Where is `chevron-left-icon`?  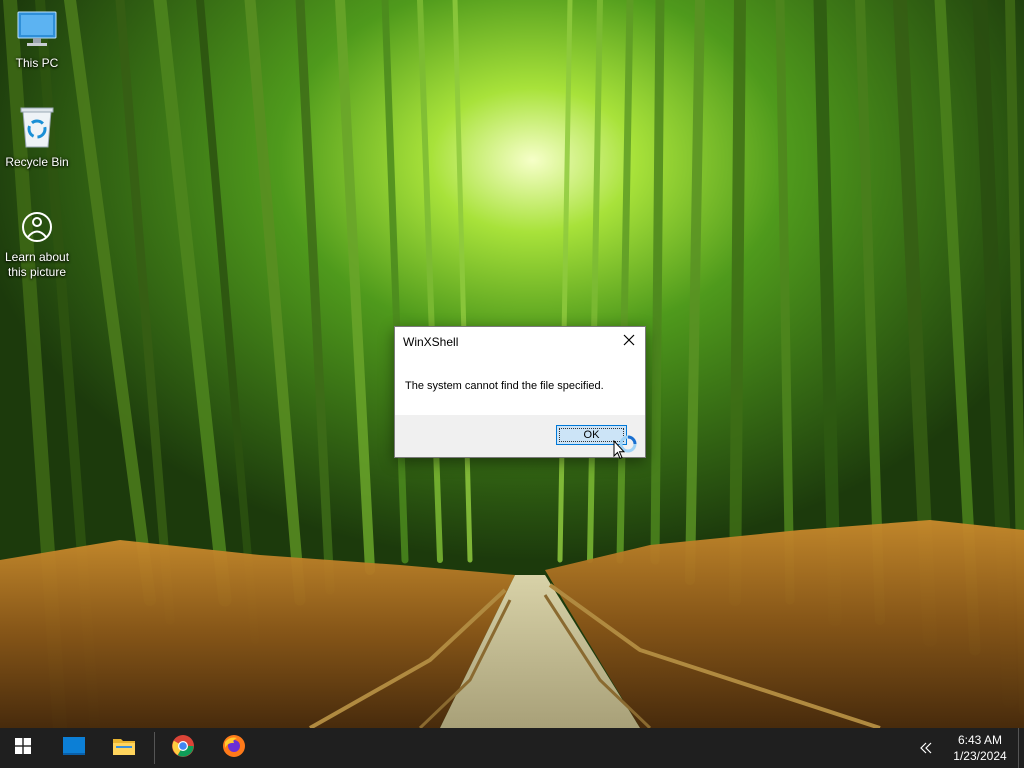
chevron-left-icon is located at coordinates (926, 748).